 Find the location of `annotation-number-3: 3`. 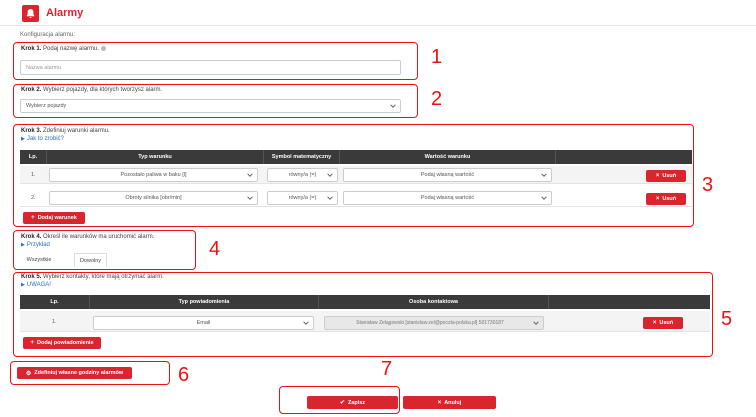

annotation-number-3: 3 is located at coordinates (708, 185).